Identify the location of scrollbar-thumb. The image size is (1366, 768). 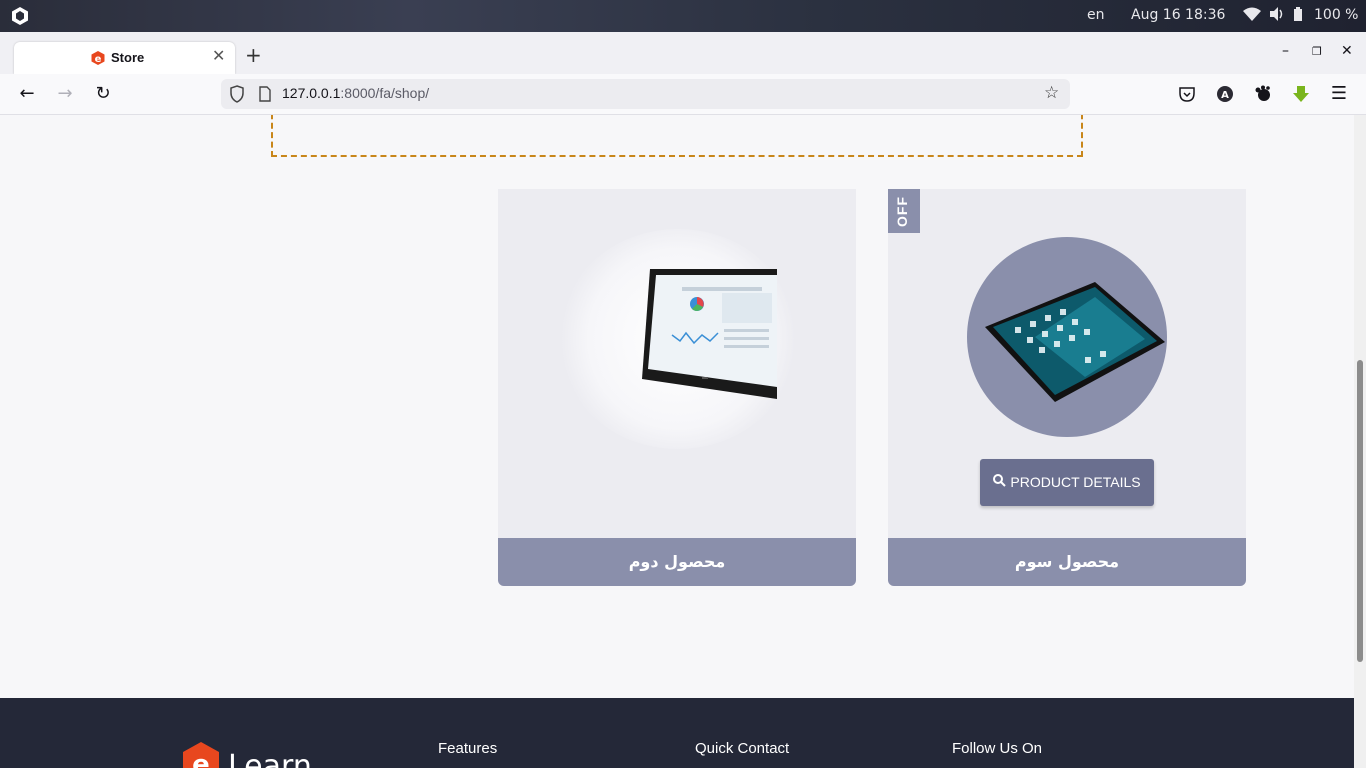
(1360, 511).